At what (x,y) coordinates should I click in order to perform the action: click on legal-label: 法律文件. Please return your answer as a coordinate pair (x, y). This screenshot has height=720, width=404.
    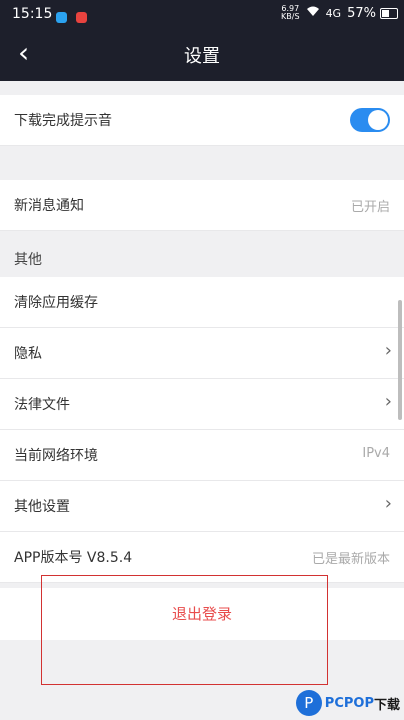
    Looking at the image, I should click on (42, 405).